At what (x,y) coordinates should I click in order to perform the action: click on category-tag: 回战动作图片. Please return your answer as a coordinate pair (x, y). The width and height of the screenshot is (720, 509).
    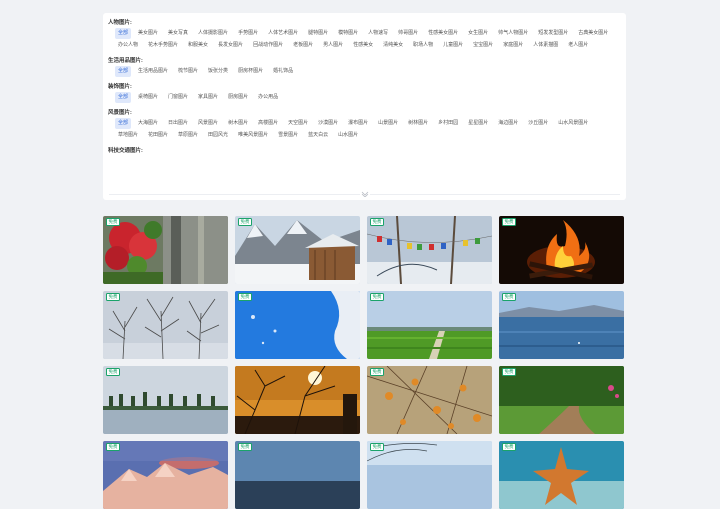
    Looking at the image, I should click on (268, 45).